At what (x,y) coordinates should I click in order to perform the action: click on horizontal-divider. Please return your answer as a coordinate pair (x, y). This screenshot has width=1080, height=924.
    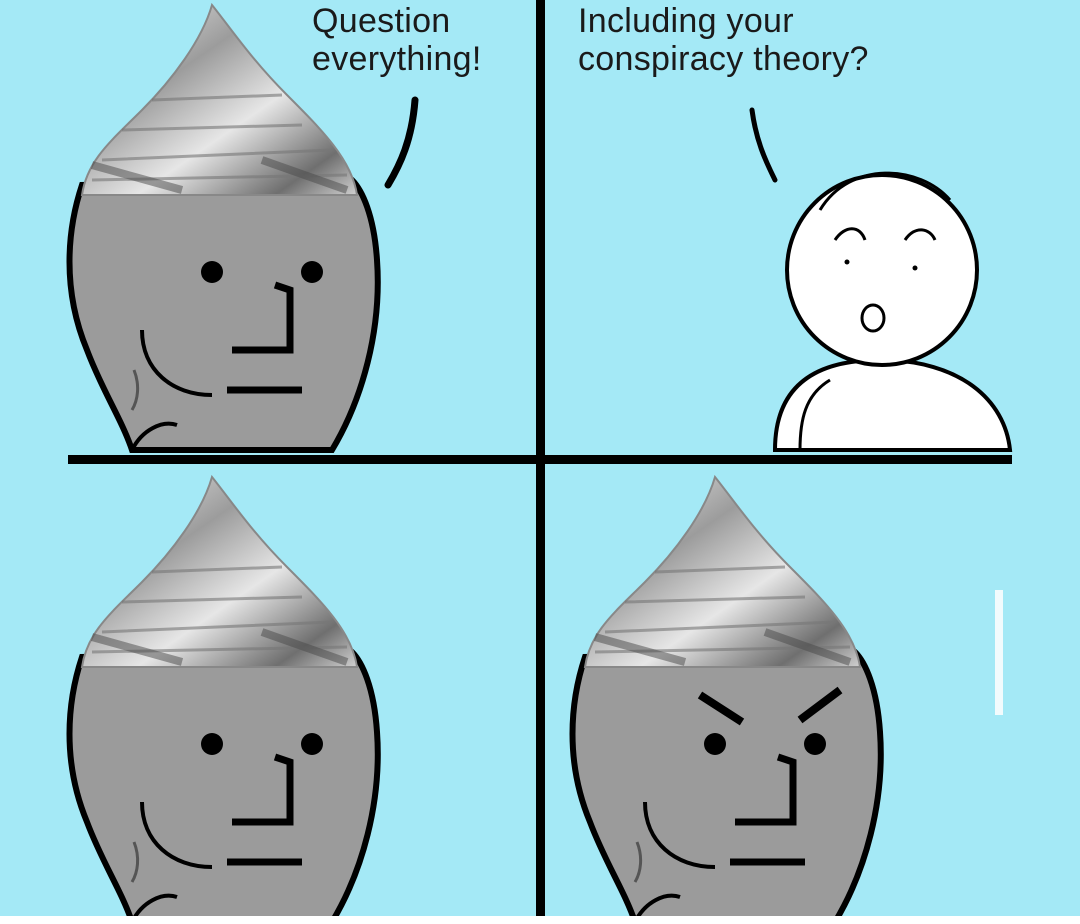
    Looking at the image, I should click on (540, 459).